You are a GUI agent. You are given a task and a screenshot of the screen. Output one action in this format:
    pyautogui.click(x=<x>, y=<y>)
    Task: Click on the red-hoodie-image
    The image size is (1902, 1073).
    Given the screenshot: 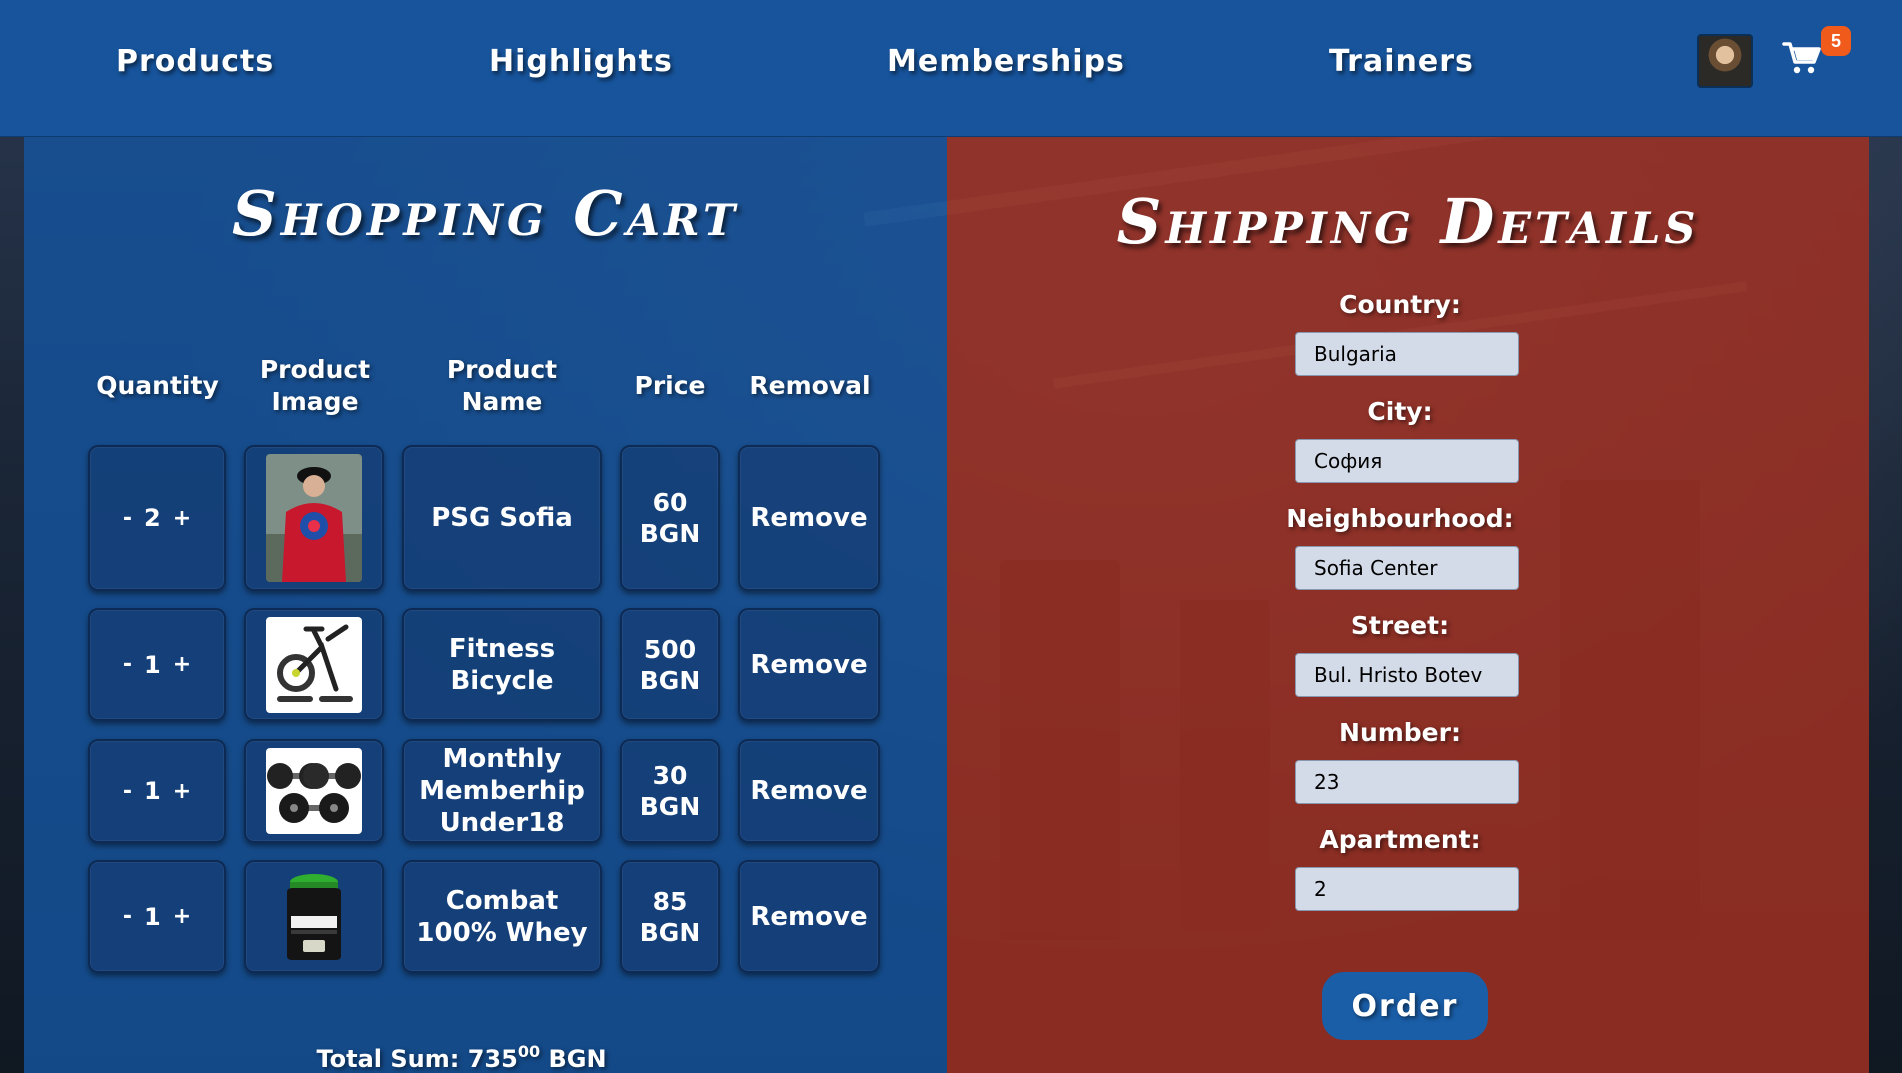 What is the action you would take?
    pyautogui.click(x=314, y=518)
    